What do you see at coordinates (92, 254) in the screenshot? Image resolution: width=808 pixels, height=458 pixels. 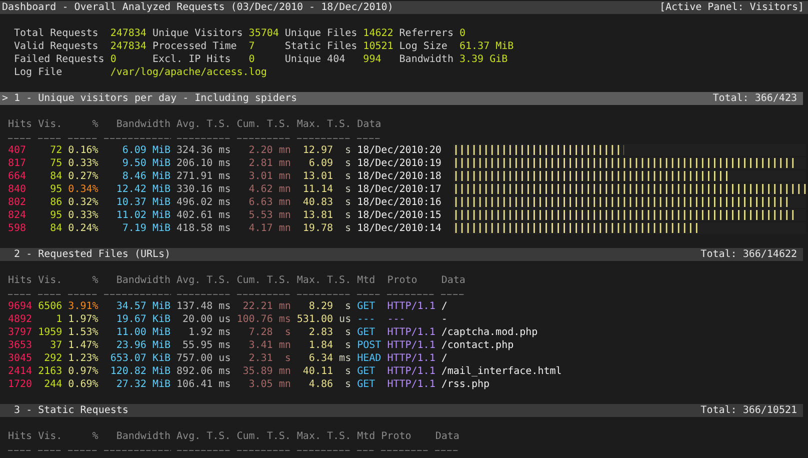 I see `panel-title: 2 - Requested Files (URLs)` at bounding box center [92, 254].